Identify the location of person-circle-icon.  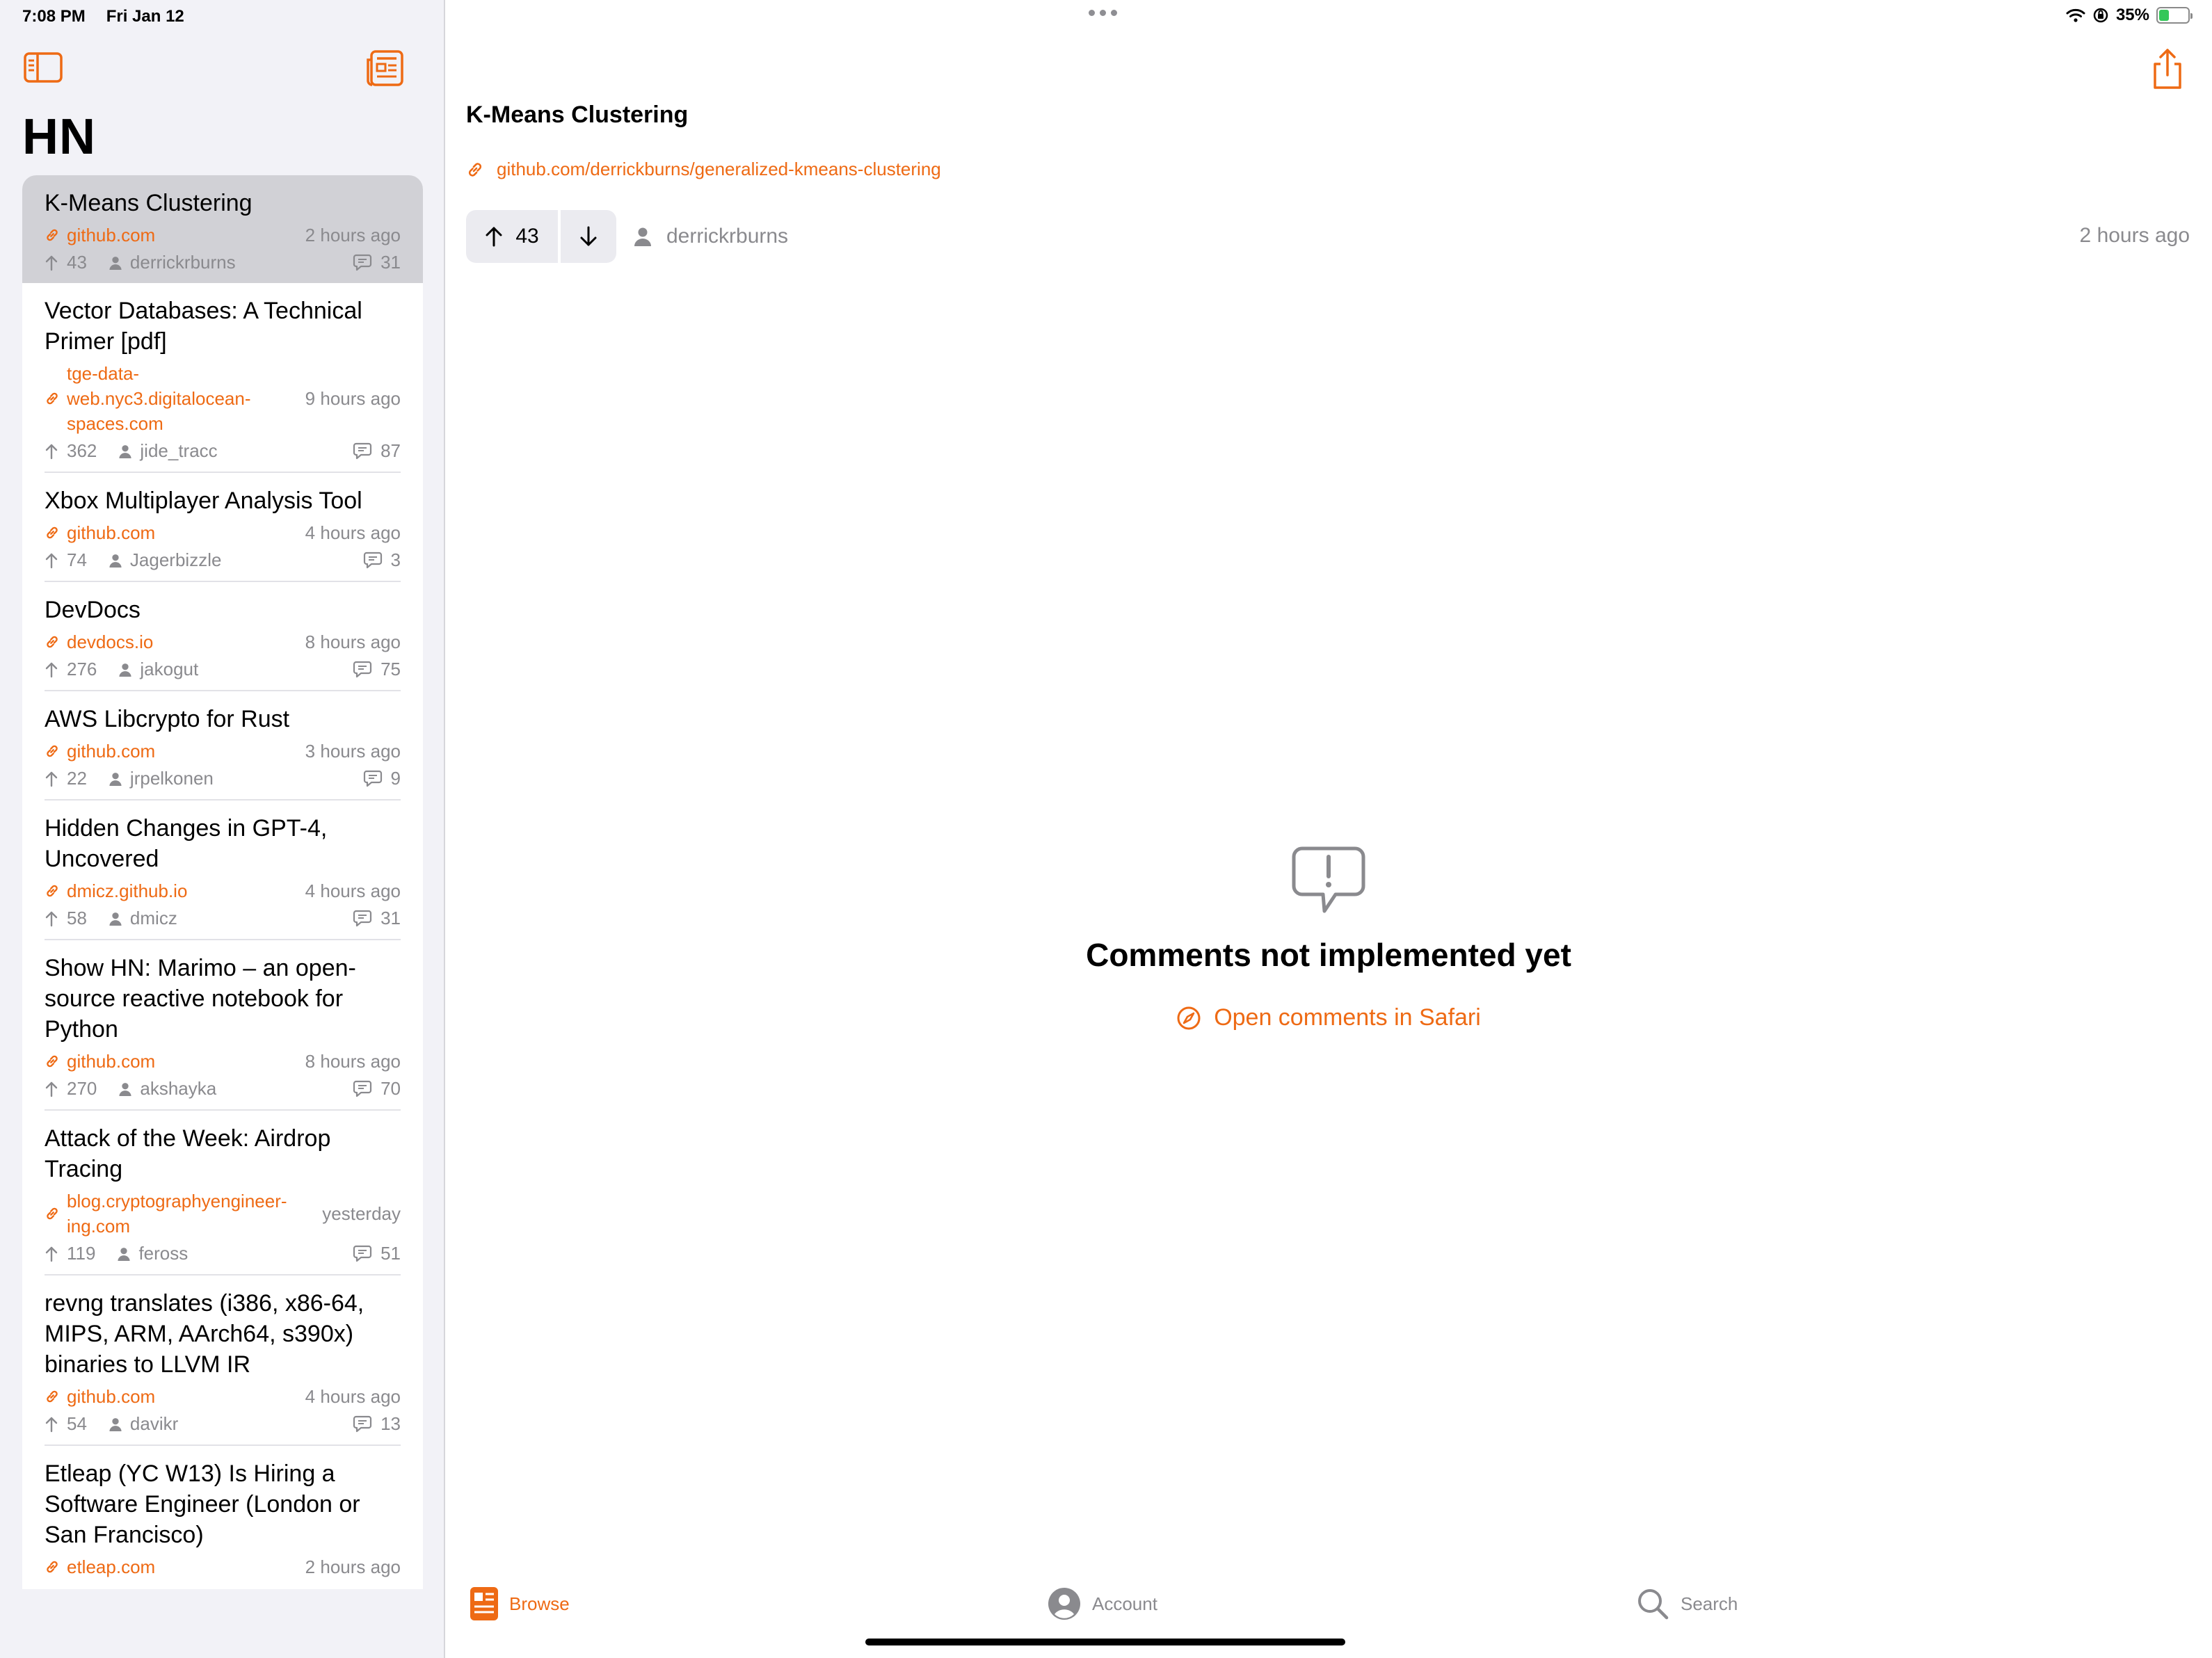
(1064, 1604).